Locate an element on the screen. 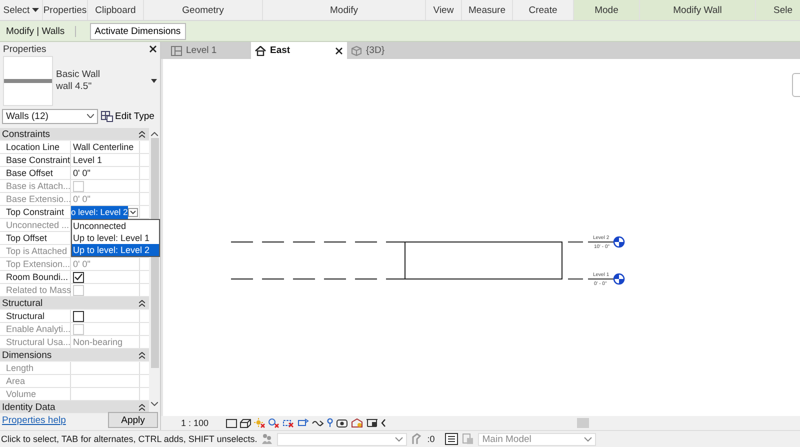 This screenshot has width=800, height=447. type-family: Basic Wall is located at coordinates (78, 75).